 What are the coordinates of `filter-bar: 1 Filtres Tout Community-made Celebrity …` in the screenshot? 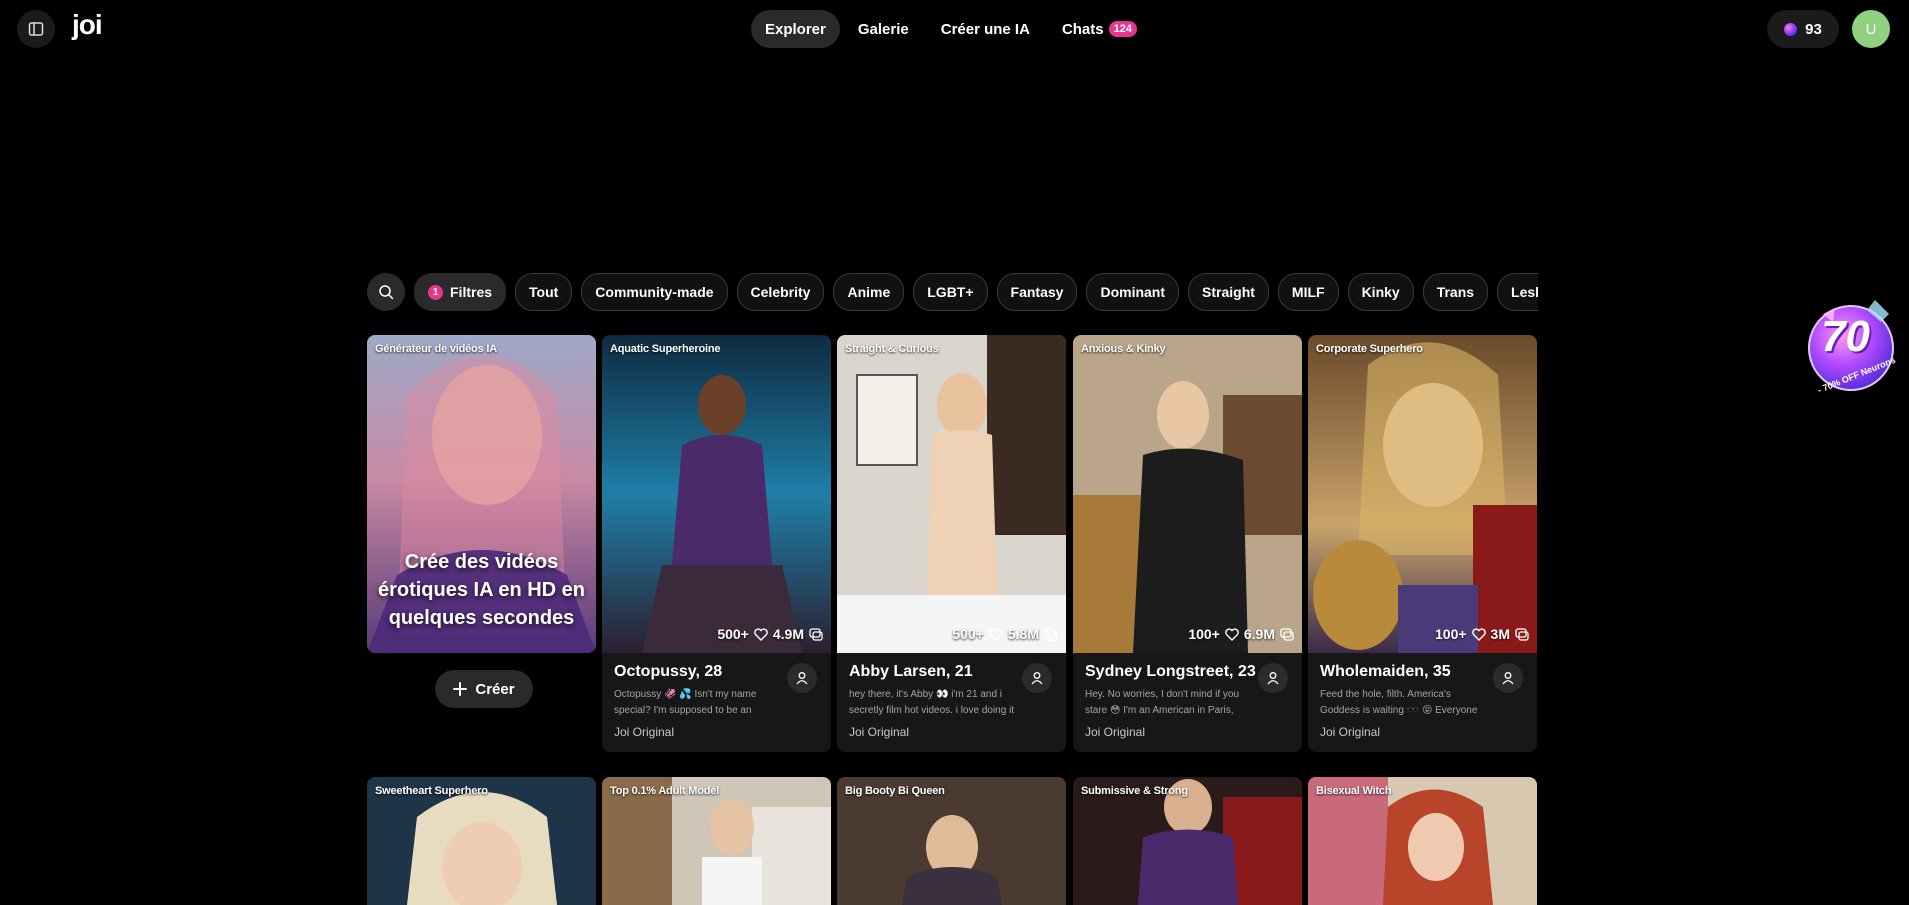 It's located at (952, 292).